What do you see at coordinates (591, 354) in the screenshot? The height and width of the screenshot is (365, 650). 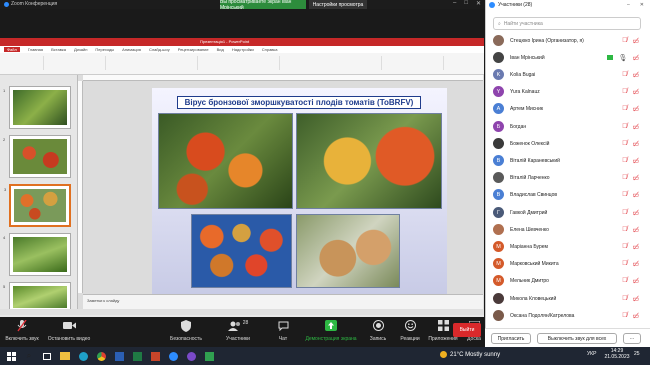 I see `keyboard-language: УКР` at bounding box center [591, 354].